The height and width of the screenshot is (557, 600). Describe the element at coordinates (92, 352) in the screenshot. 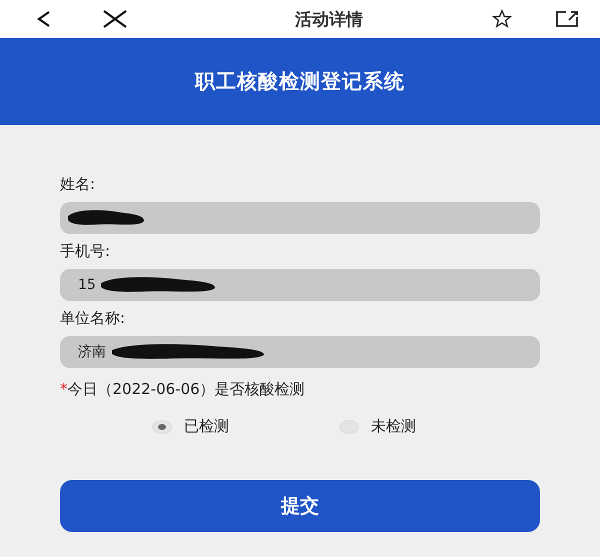

I see `field-value: 济南` at that location.